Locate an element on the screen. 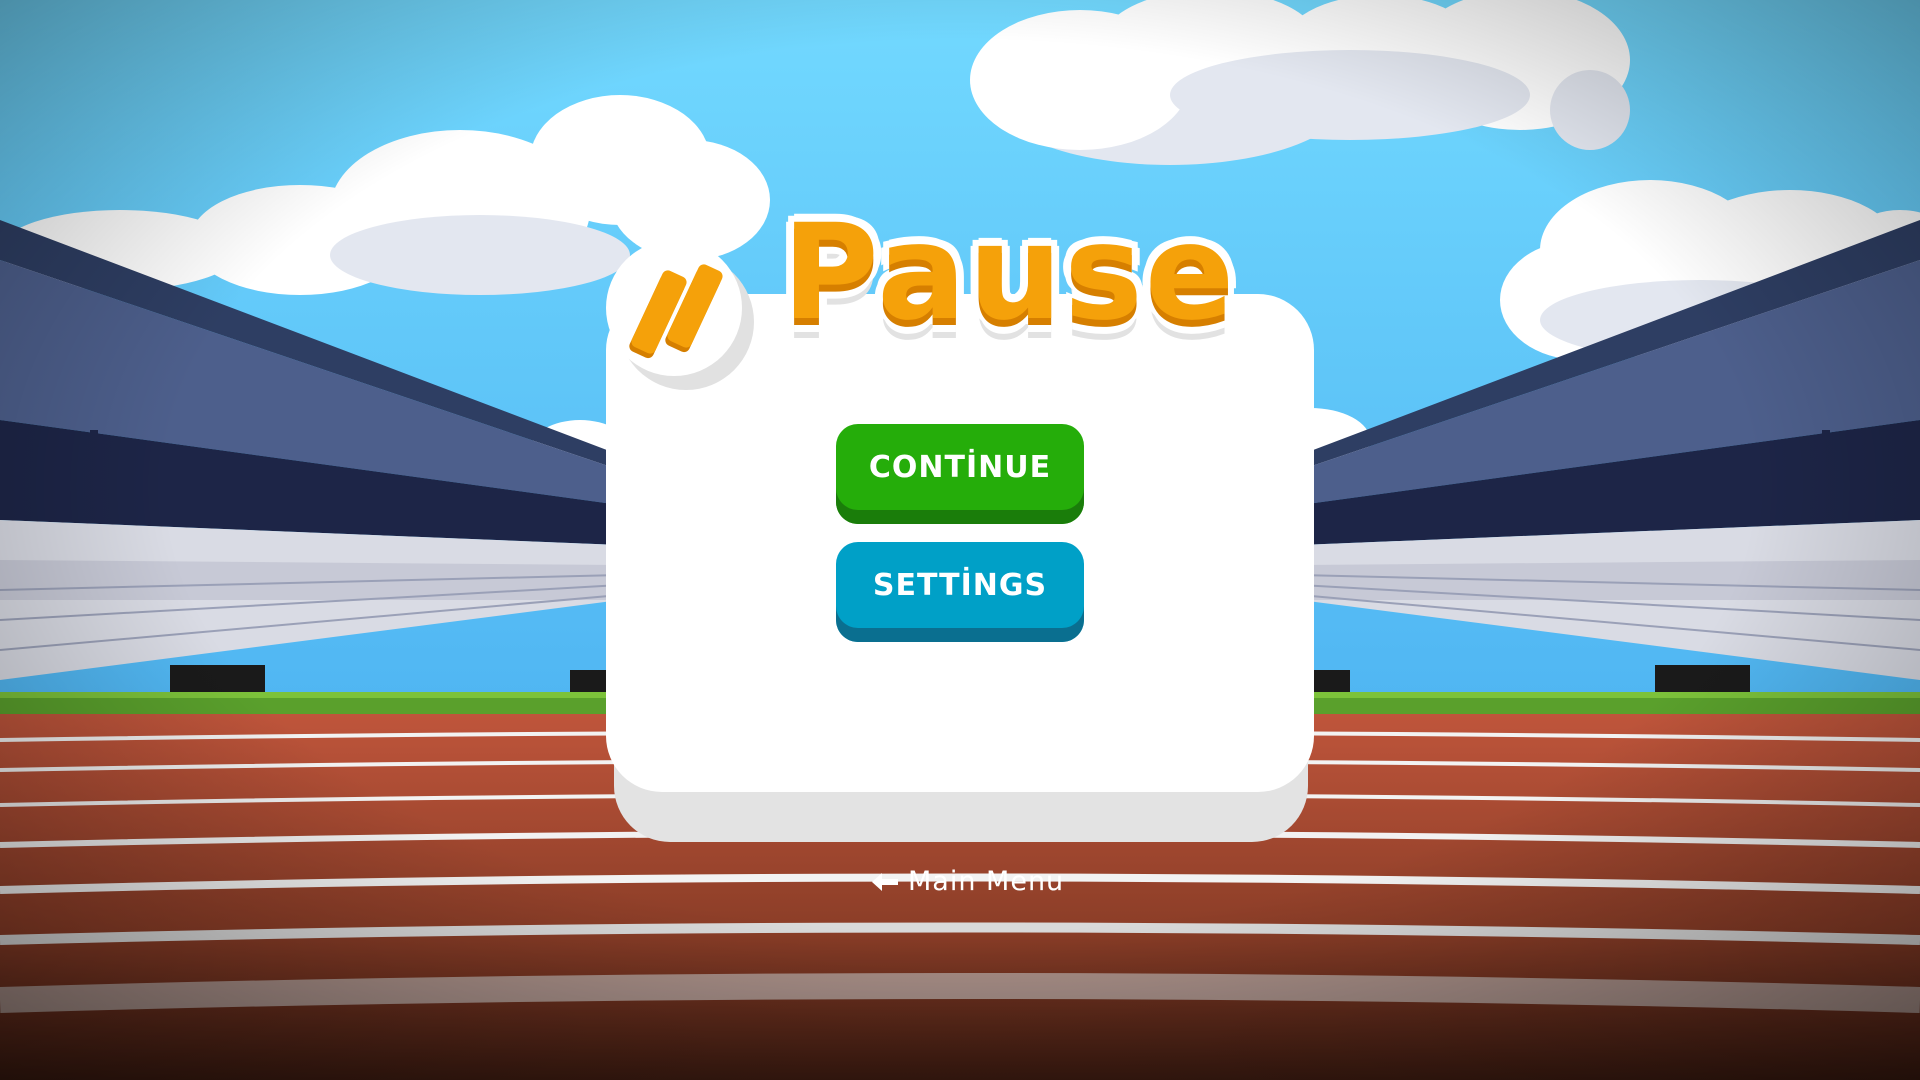 Image resolution: width=1920 pixels, height=1080 pixels. pause-title: Pause is located at coordinates (1009, 273).